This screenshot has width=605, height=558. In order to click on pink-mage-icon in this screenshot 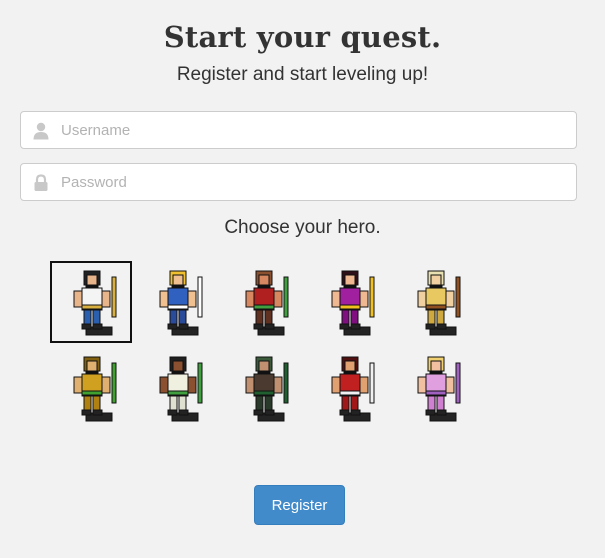, I will do `click(439, 389)`.